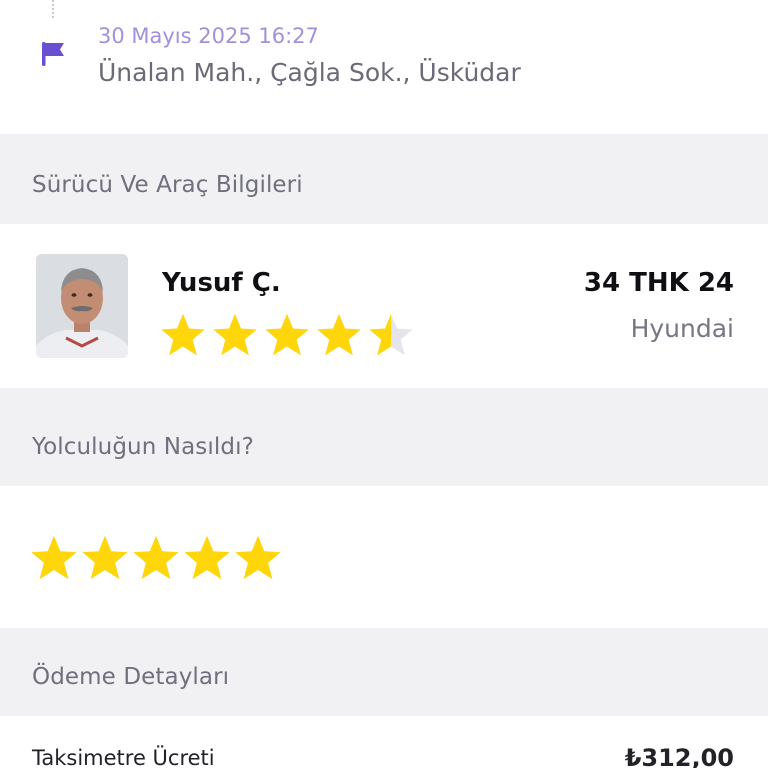  Describe the element at coordinates (123, 757) in the screenshot. I see `taximeter-fare-label: Taksimetre Ücreti` at that location.